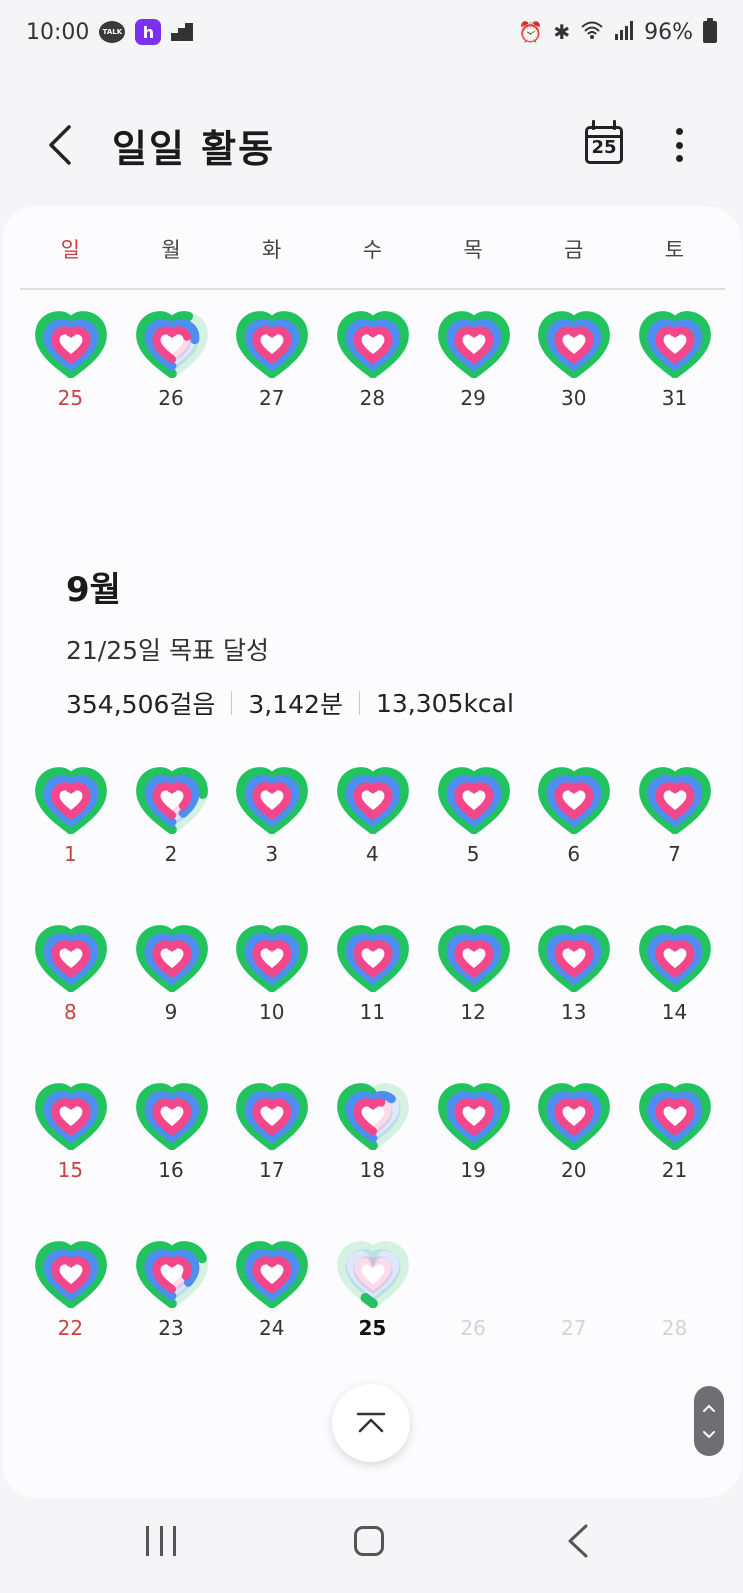 The height and width of the screenshot is (1593, 743). What do you see at coordinates (679, 131) in the screenshot?
I see `more-dot` at bounding box center [679, 131].